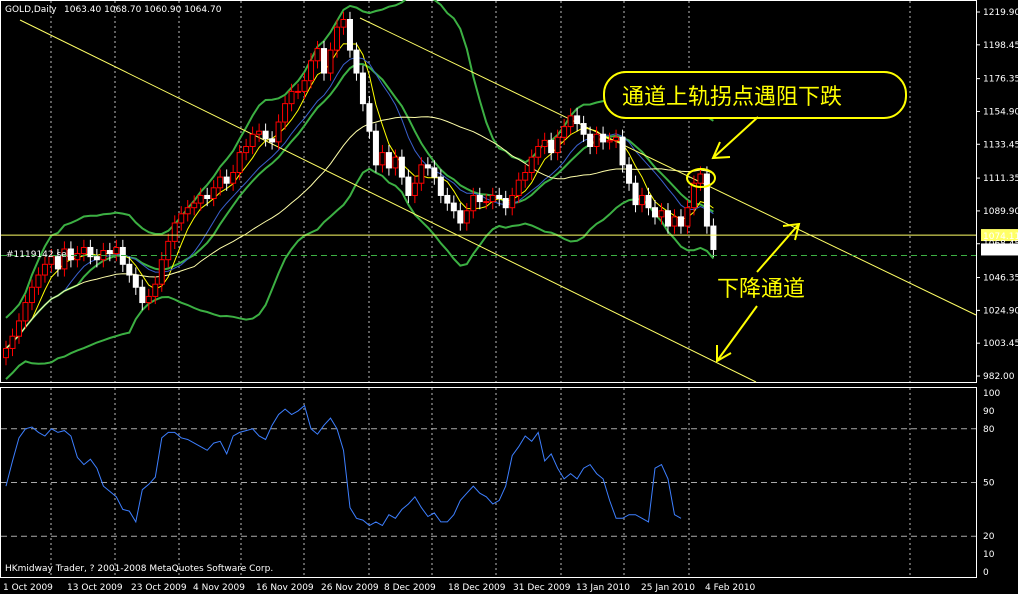 The image size is (1018, 594). I want to click on oscillator-tick-label: 100, so click(991, 394).